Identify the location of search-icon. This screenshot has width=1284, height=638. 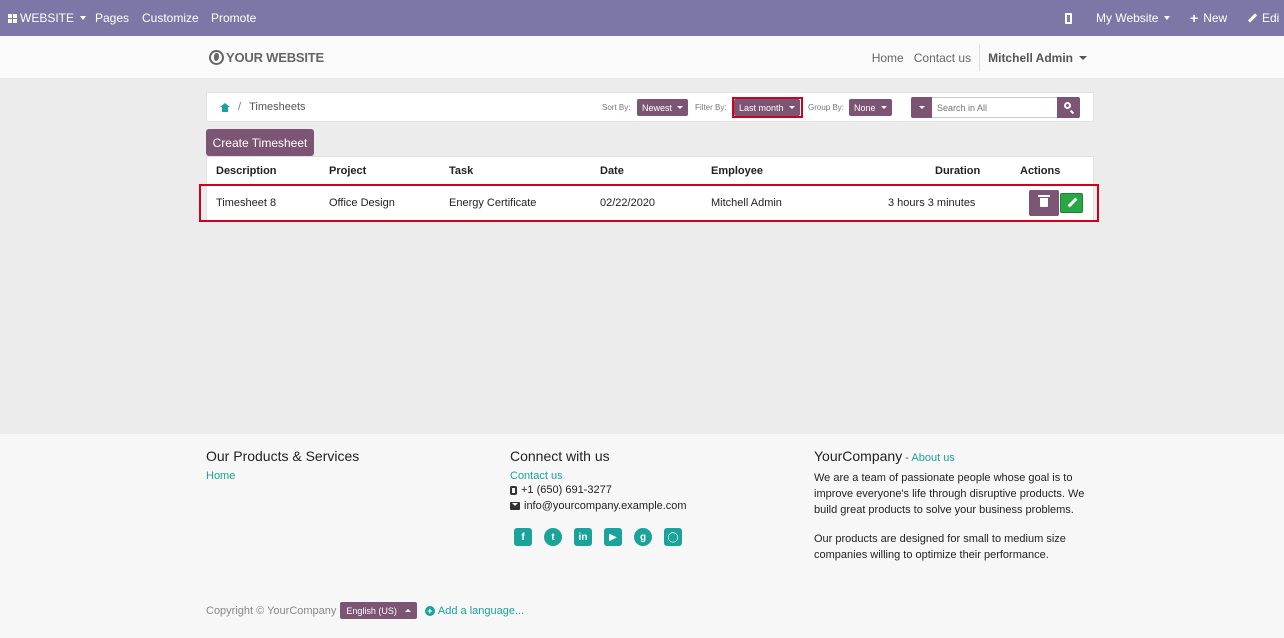
(1067, 105).